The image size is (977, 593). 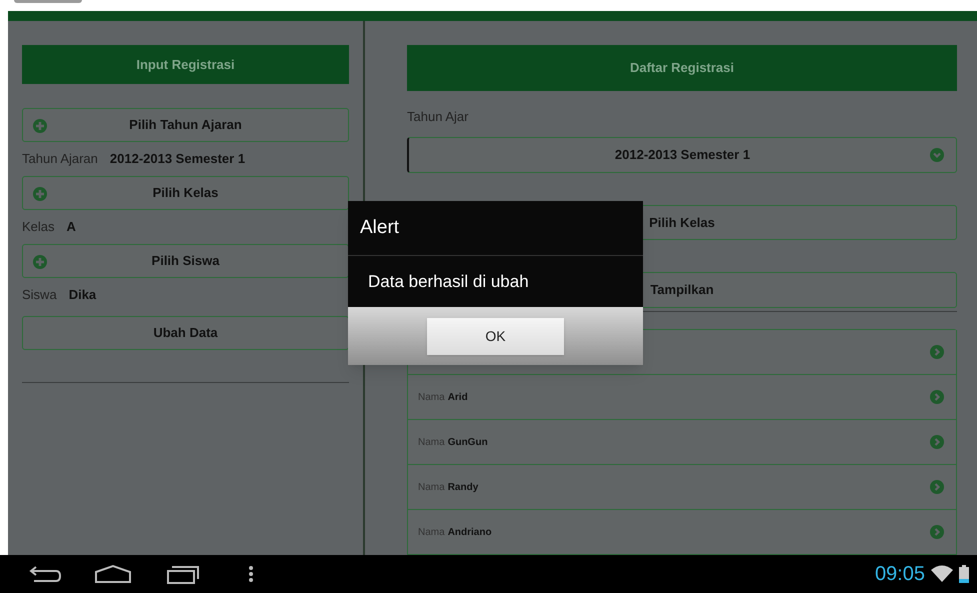 I want to click on edit-data-button: Ubah Data, so click(x=185, y=333).